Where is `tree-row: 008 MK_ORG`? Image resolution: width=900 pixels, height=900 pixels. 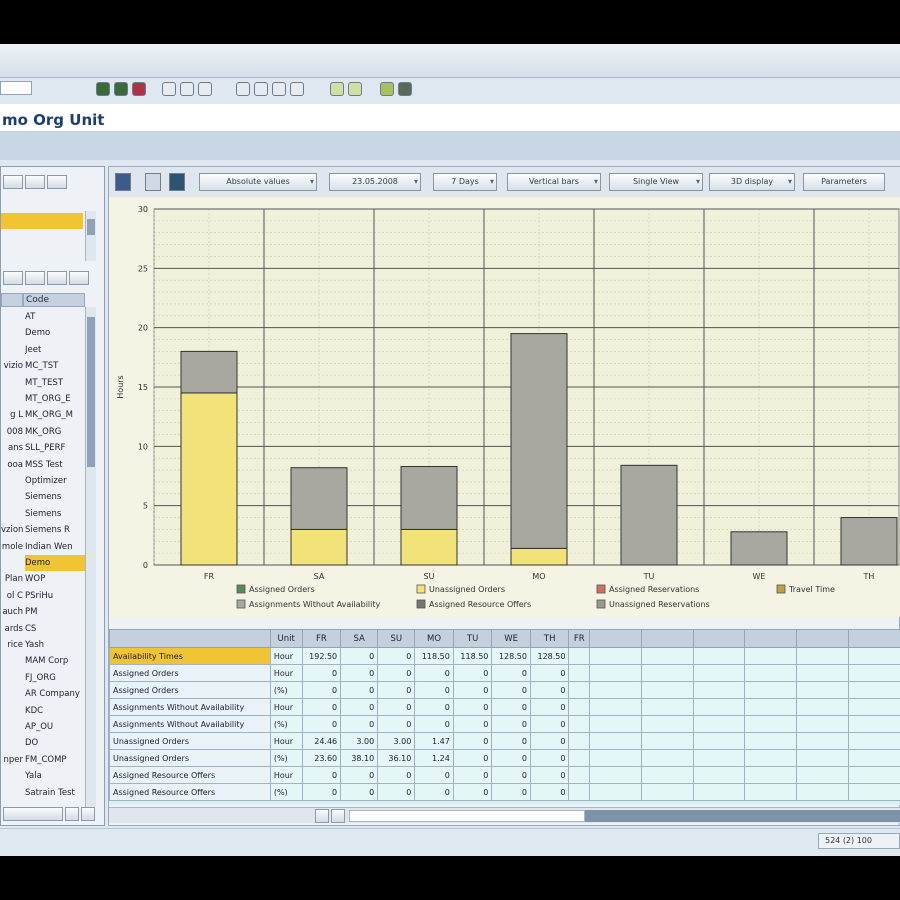 tree-row: 008 MK_ORG is located at coordinates (49, 432).